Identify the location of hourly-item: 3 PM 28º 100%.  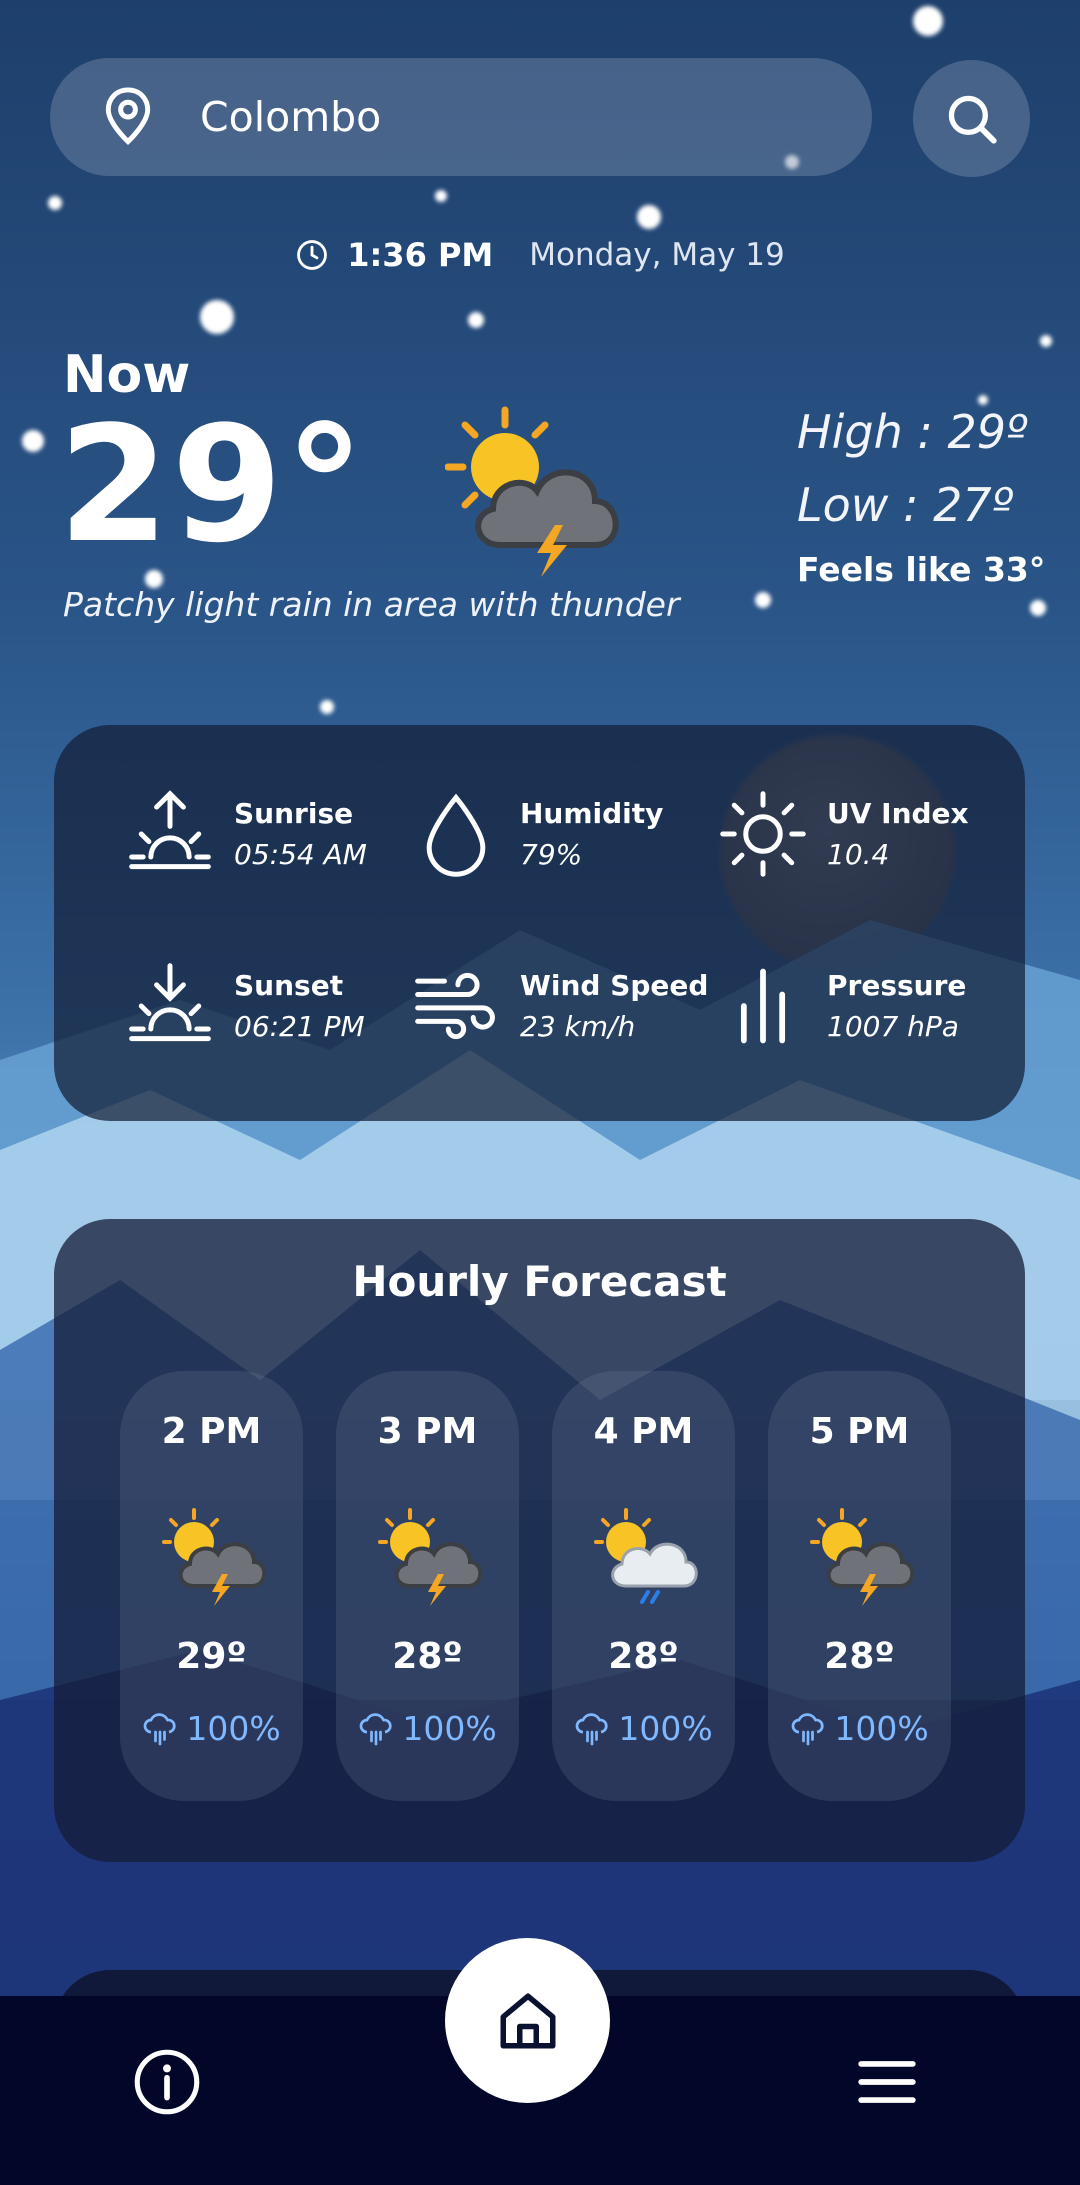
(427, 1586).